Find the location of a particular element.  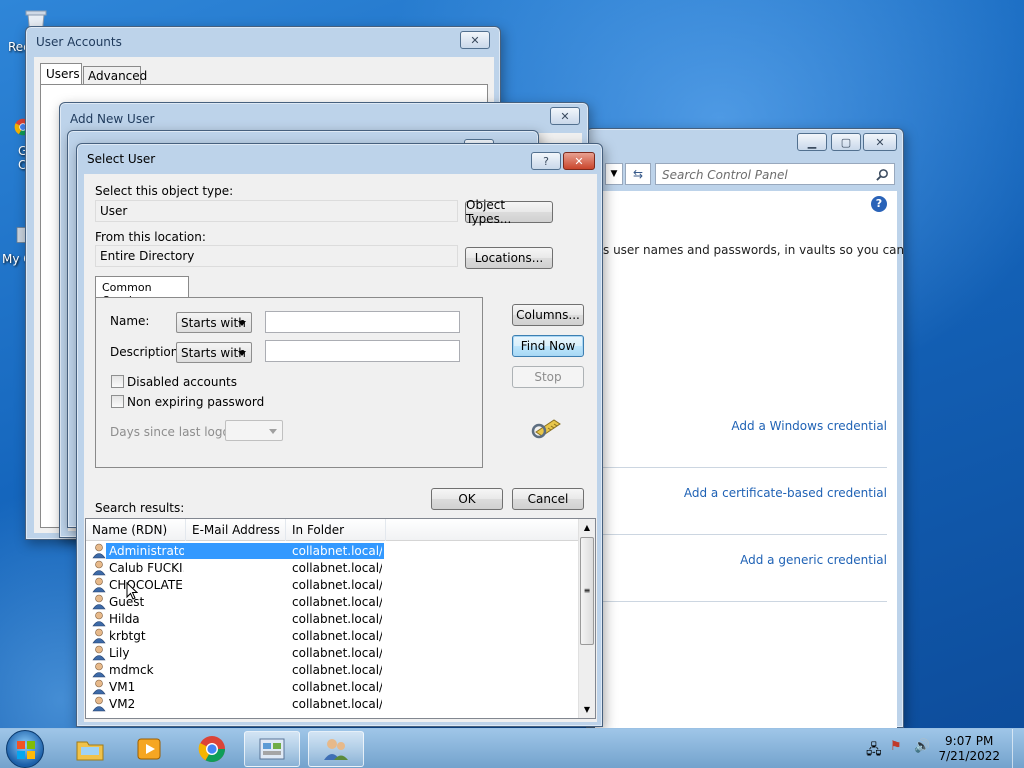

cell-name: Guest is located at coordinates (127, 602).